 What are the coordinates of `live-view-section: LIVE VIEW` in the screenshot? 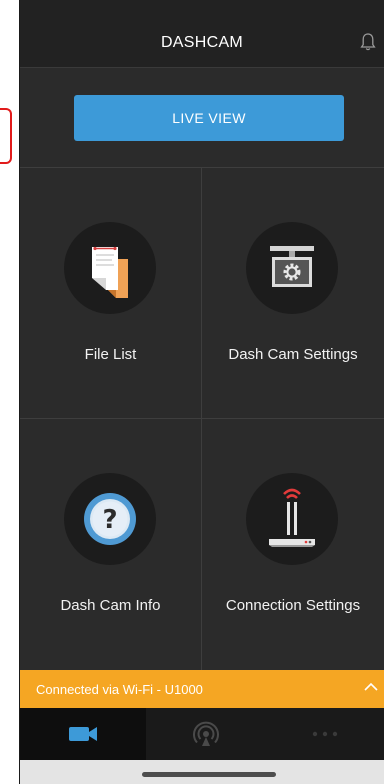 It's located at (202, 118).